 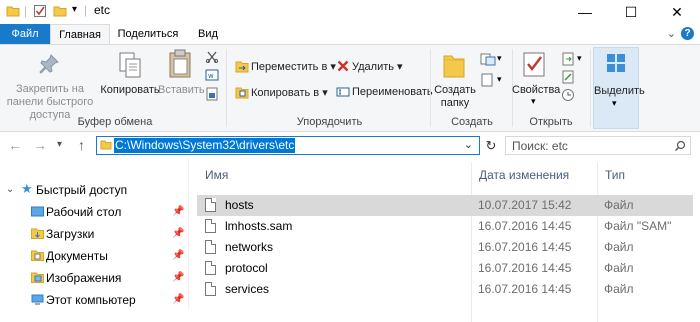 What do you see at coordinates (487, 80) in the screenshot?
I see `easy-access-icon` at bounding box center [487, 80].